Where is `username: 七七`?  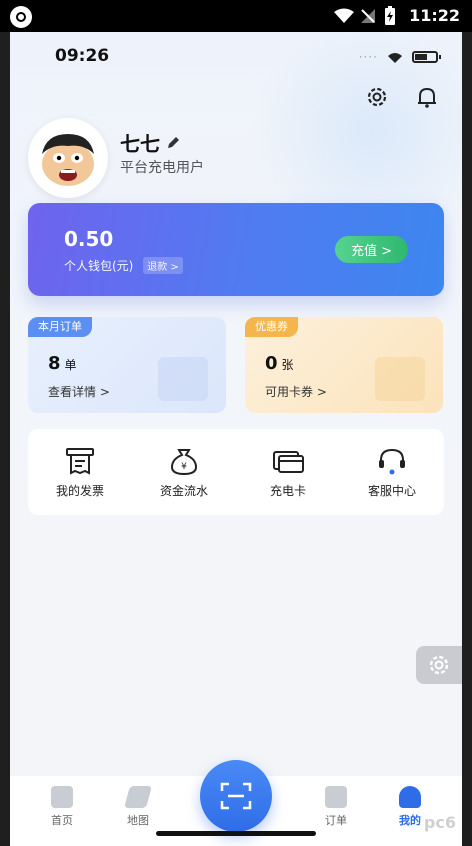
username: 七七 is located at coordinates (150, 142).